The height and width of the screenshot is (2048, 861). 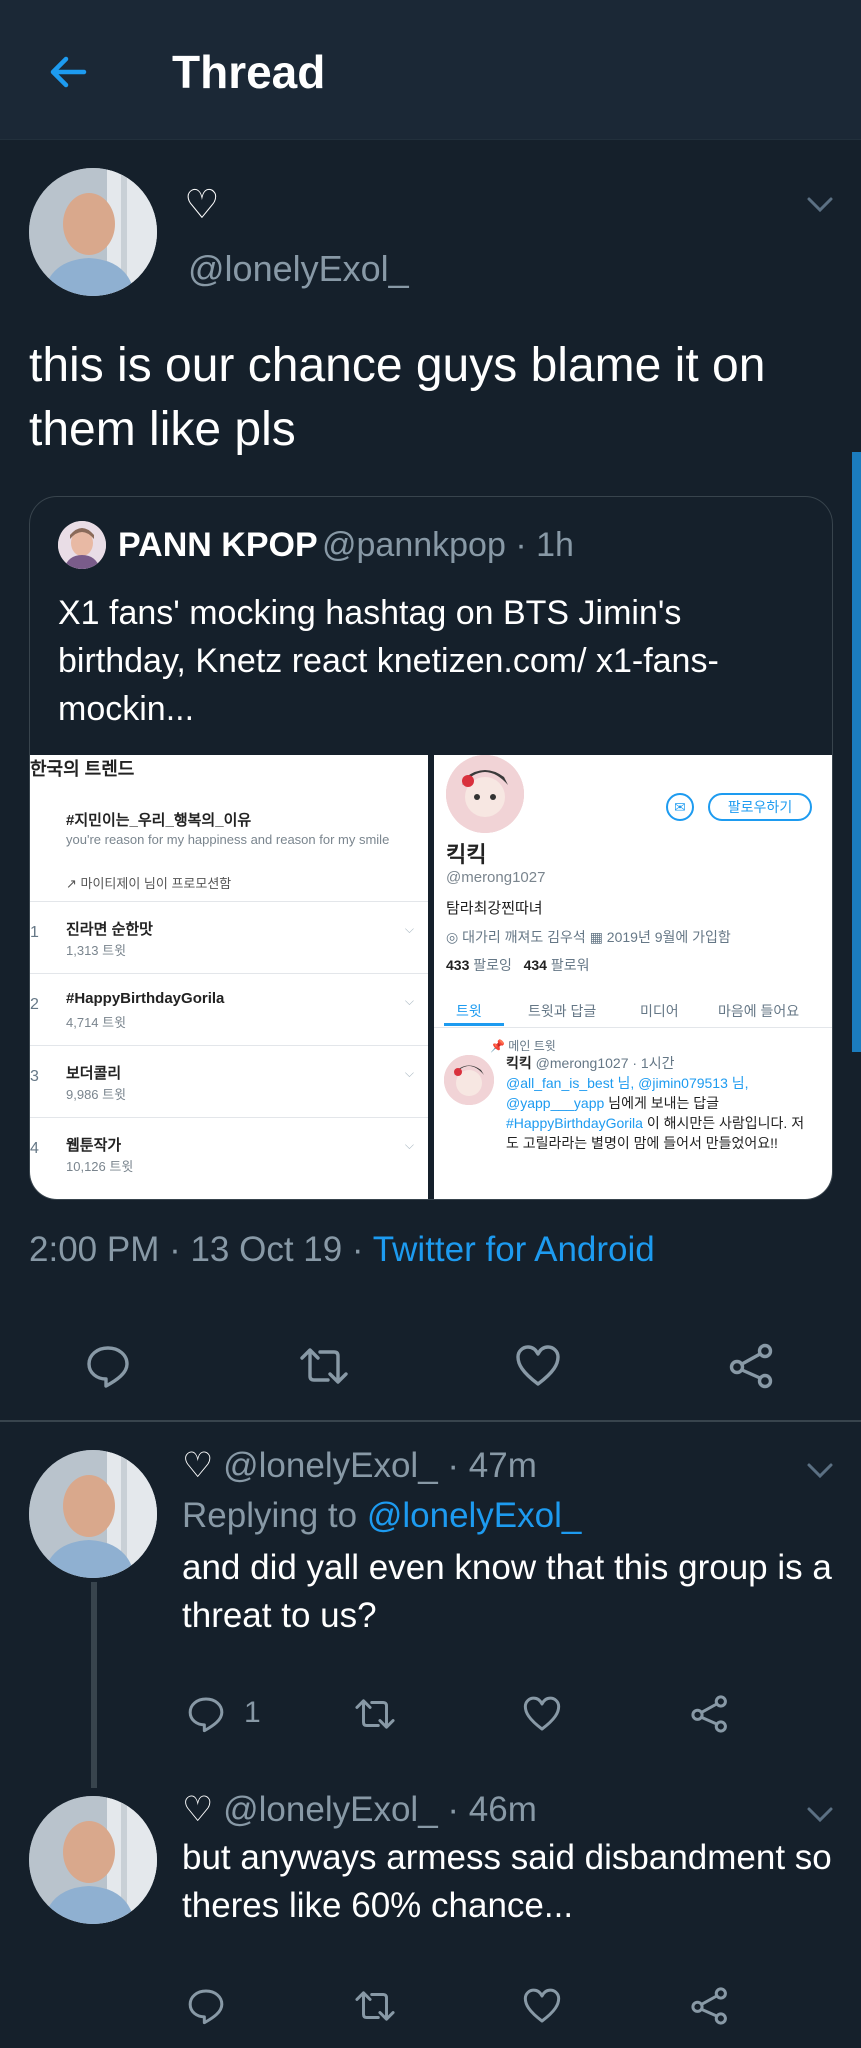 I want to click on trends-header: 한국의 트렌드, so click(x=82, y=769).